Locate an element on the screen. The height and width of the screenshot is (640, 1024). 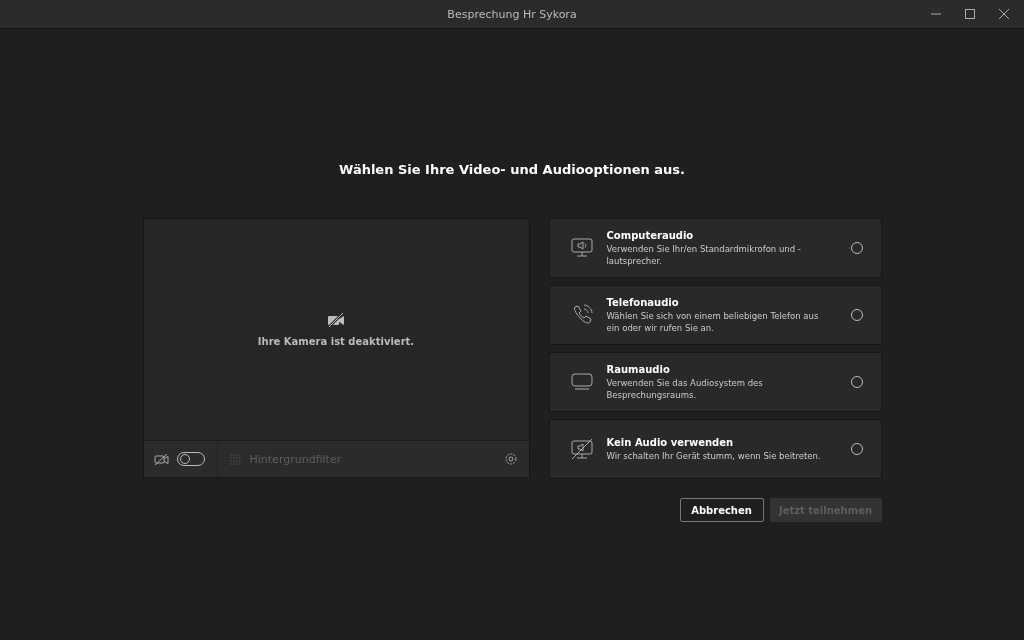
audio-option: Raumaudio Verwenden Sie das Audiosystem des Besprechungsraums. is located at coordinates (715, 382).